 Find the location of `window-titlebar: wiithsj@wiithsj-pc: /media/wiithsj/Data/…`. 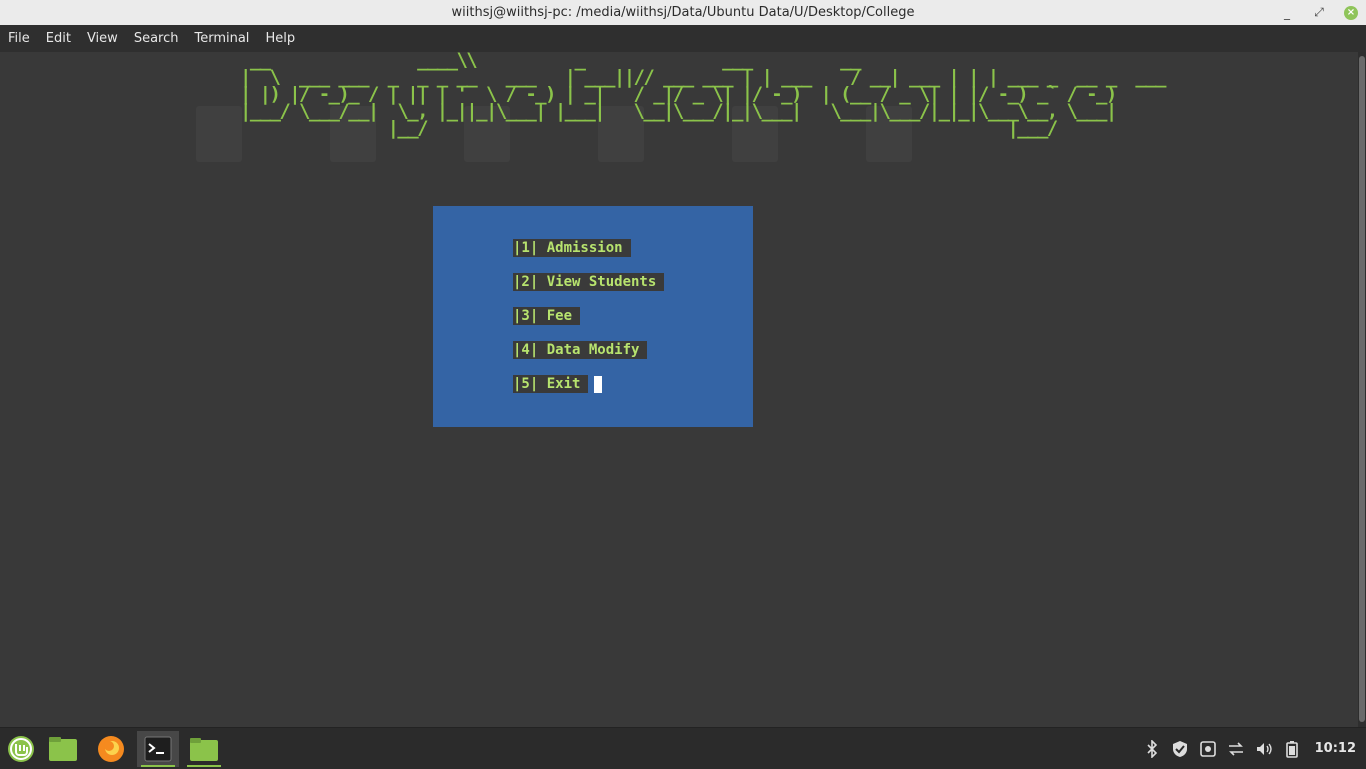

window-titlebar: wiithsj@wiithsj-pc: /media/wiithsj/Data/… is located at coordinates (683, 12).